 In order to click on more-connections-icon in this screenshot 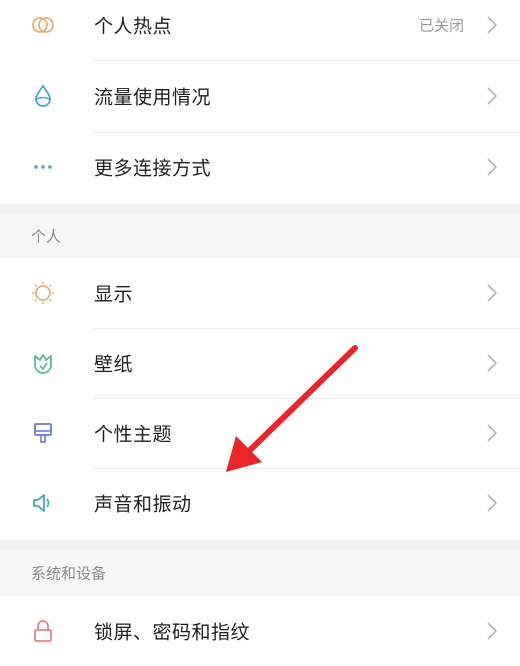, I will do `click(43, 167)`.